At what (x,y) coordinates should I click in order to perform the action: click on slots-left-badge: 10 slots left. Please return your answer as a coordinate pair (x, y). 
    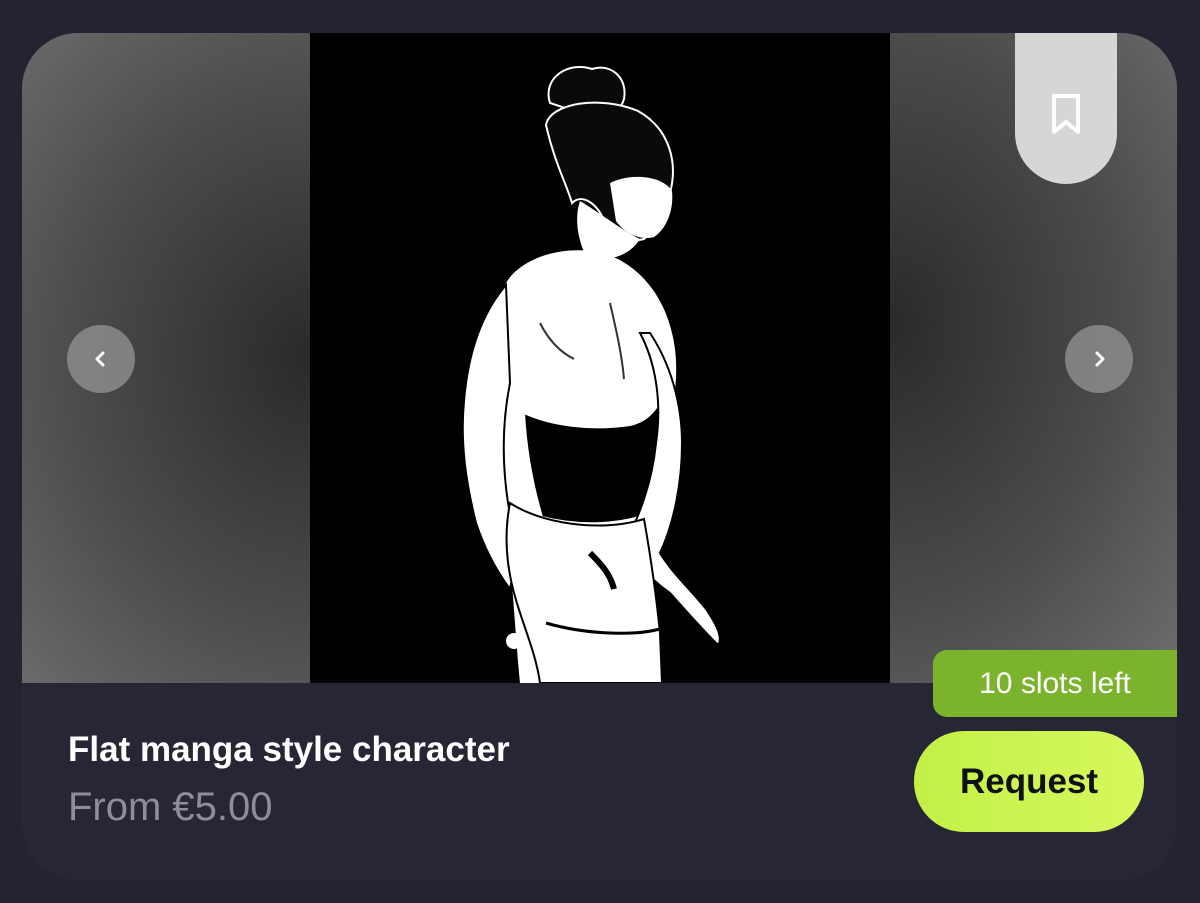
    Looking at the image, I should click on (1055, 683).